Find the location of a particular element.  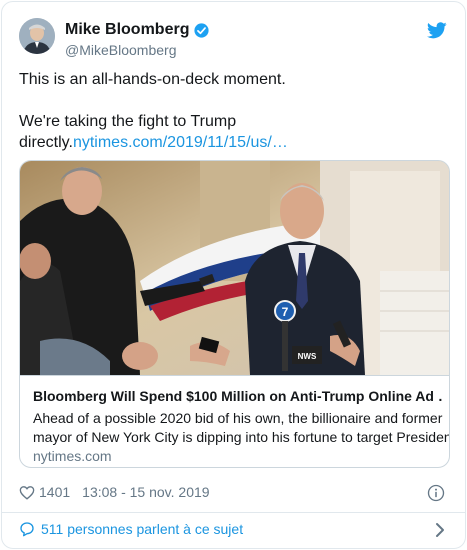

heart-icon is located at coordinates (27, 492).